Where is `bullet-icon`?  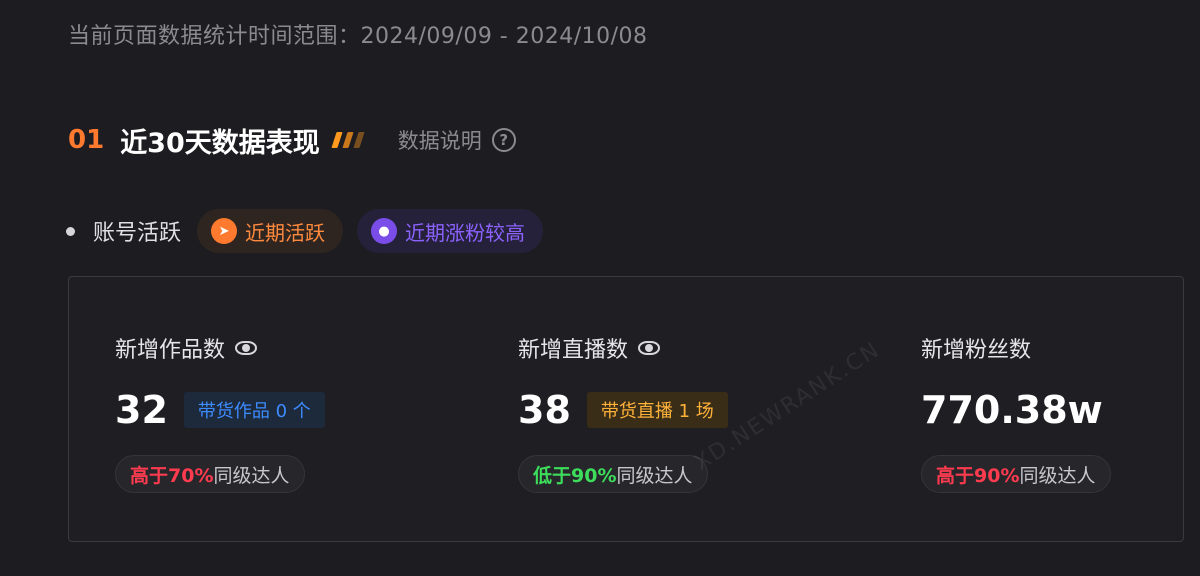 bullet-icon is located at coordinates (70, 231).